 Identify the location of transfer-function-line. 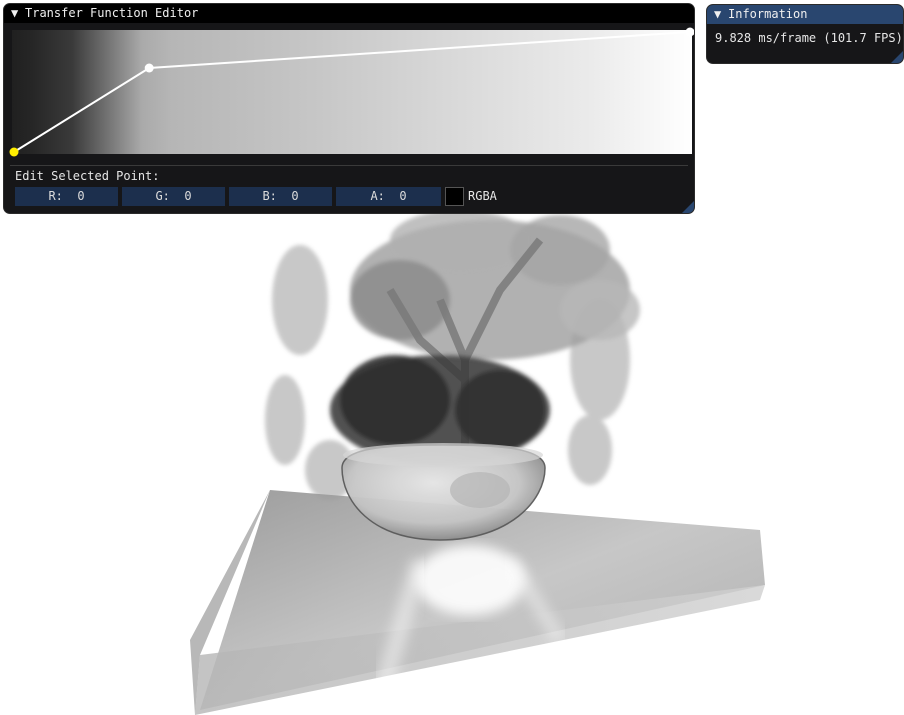
(352, 92).